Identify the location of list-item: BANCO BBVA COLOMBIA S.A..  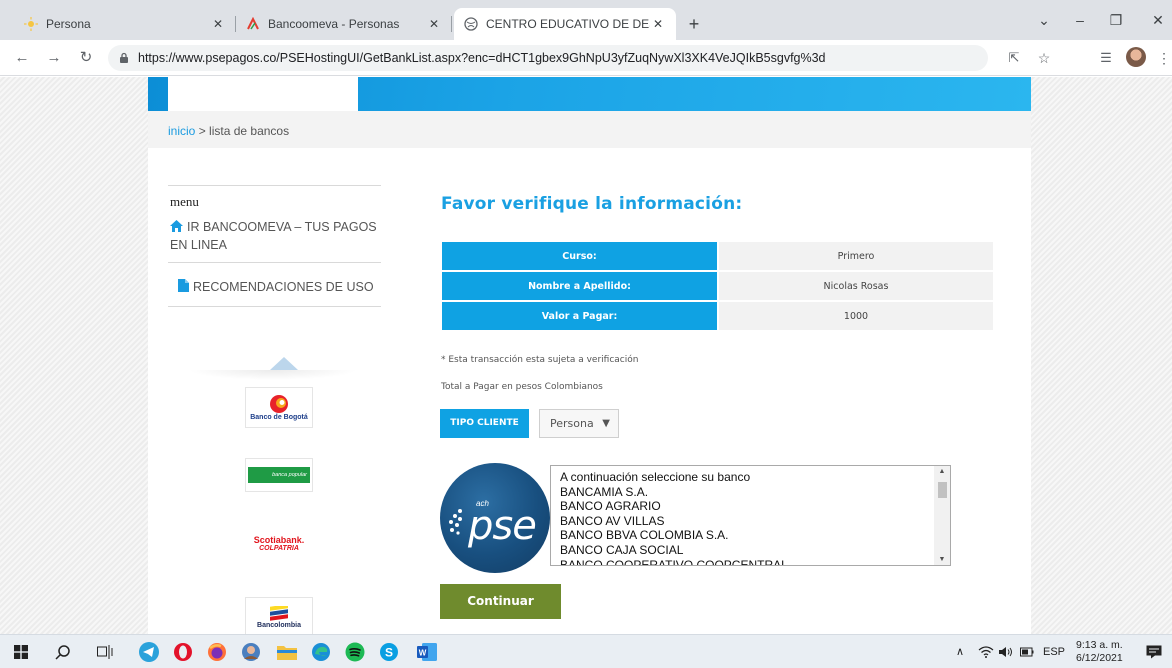
(674, 535).